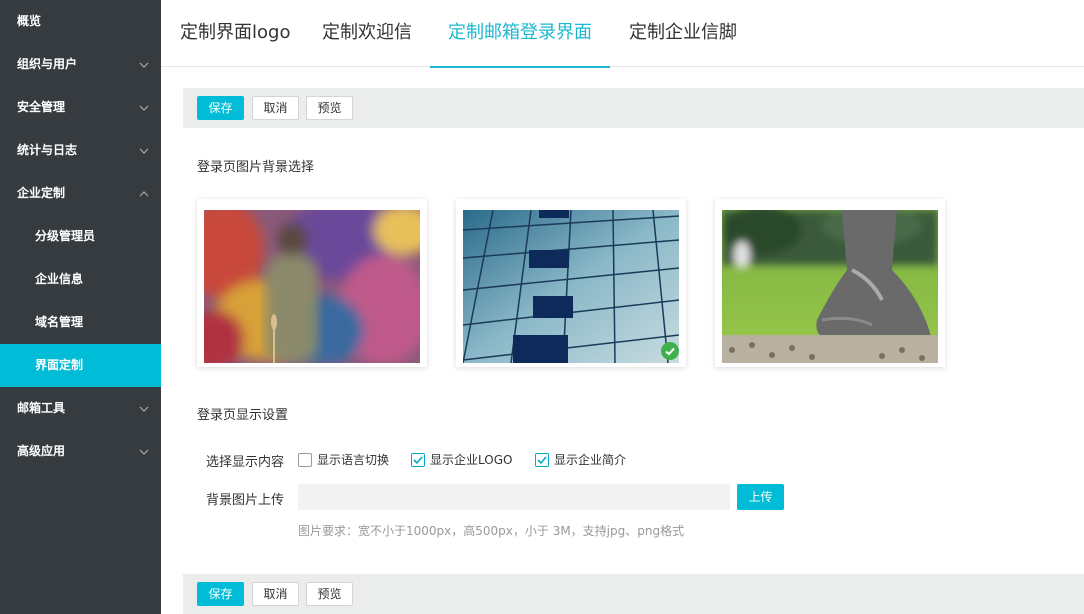 The height and width of the screenshot is (614, 1084). I want to click on sidebar-item-enterprise-info: 企业信息, so click(80, 279).